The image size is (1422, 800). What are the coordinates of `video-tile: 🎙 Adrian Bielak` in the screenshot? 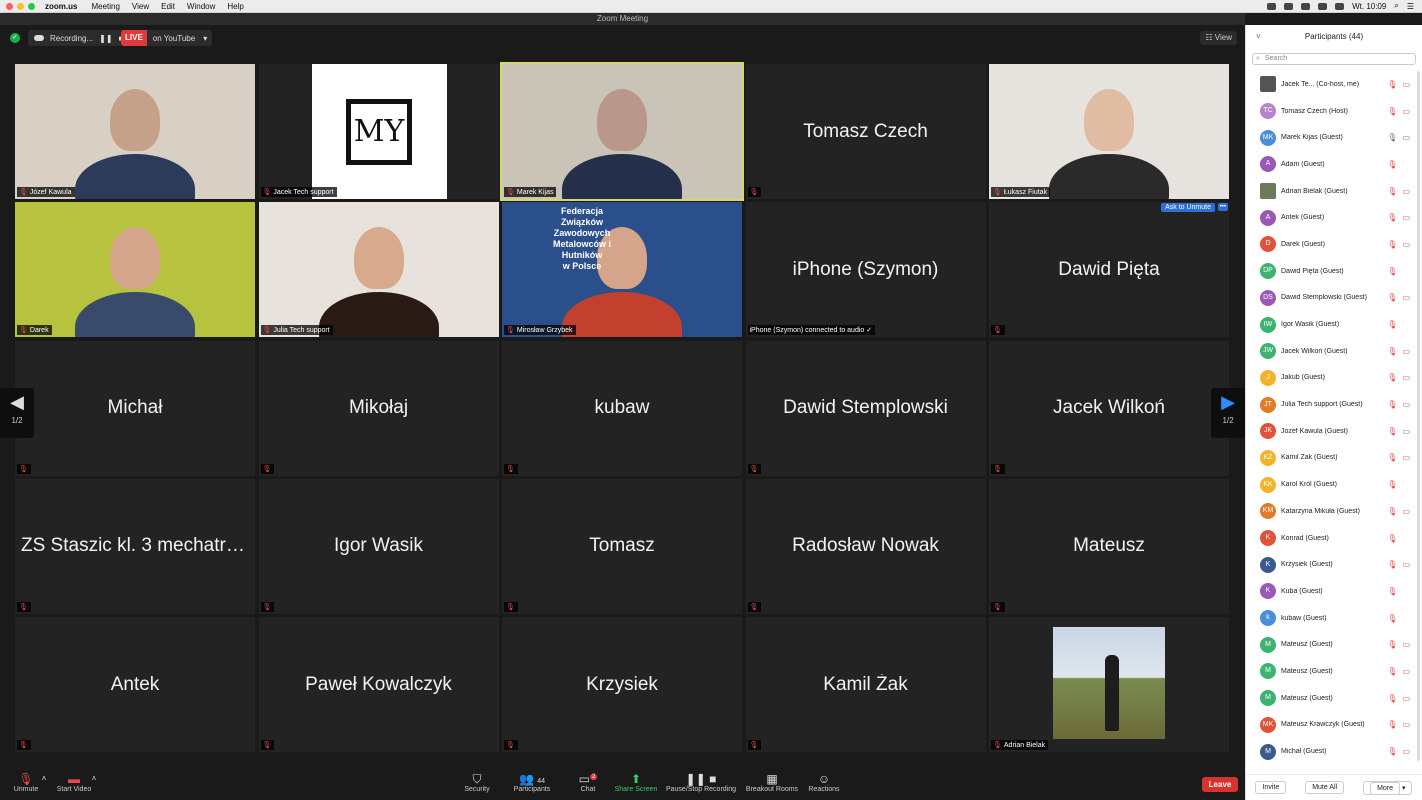 It's located at (1109, 685).